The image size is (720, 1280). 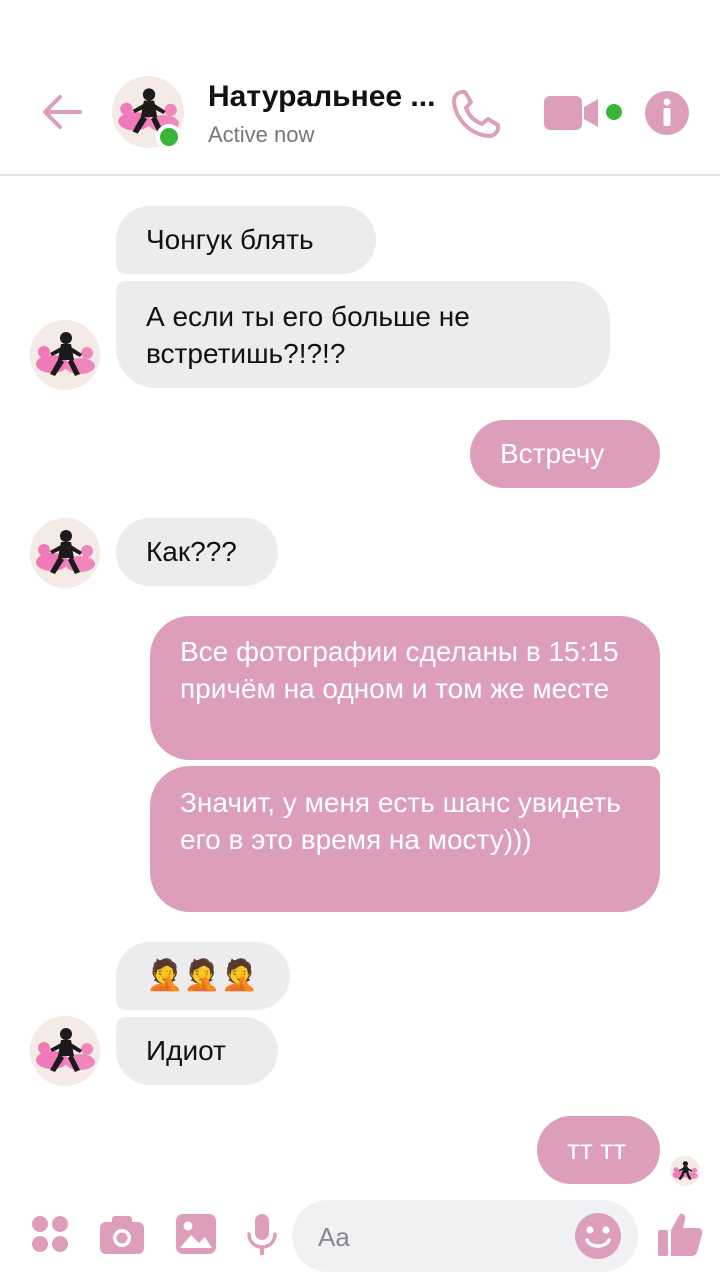 I want to click on image-icon, so click(x=196, y=1234).